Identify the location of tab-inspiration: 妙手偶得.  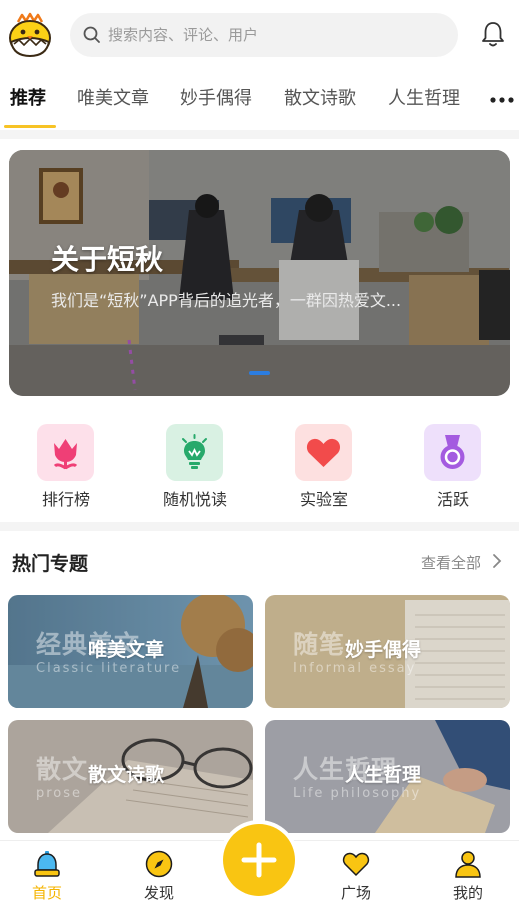
(216, 99).